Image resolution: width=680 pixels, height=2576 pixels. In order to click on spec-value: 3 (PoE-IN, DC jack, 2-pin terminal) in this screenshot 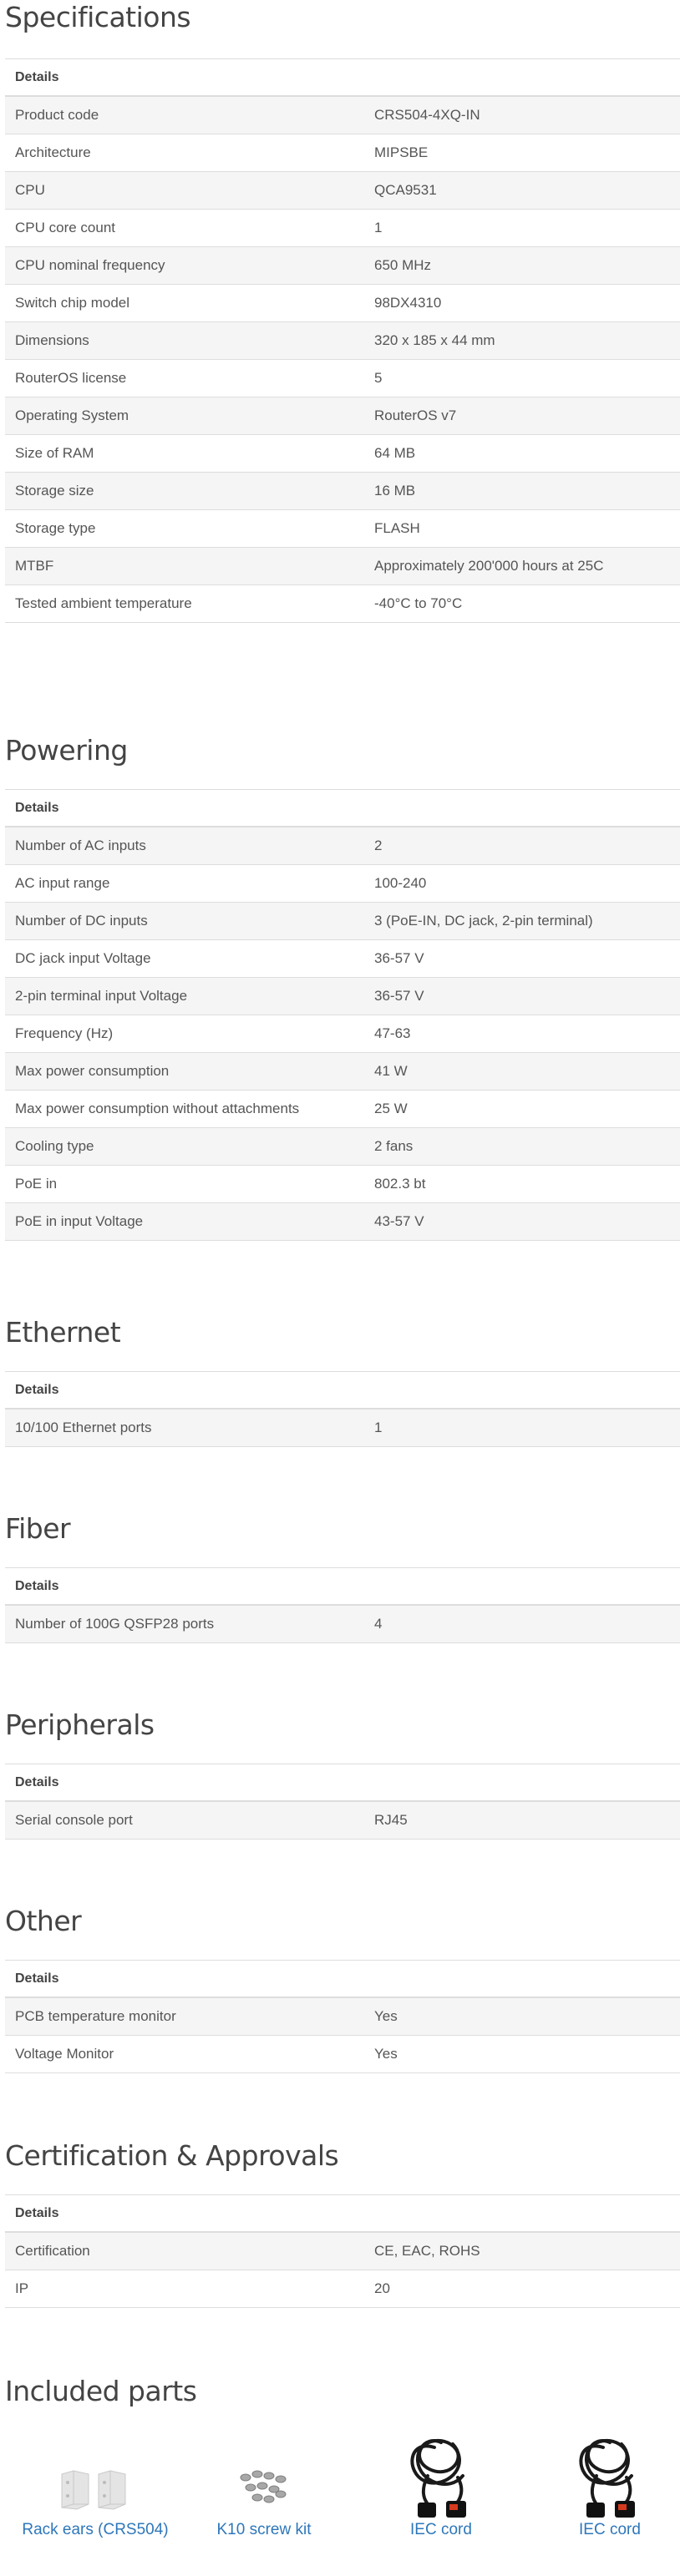, I will do `click(522, 921)`.